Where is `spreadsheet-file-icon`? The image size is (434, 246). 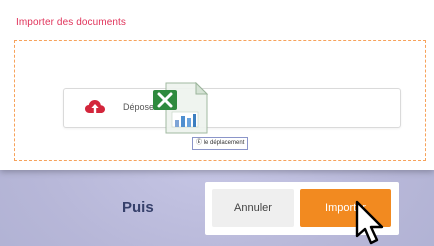 spreadsheet-file-icon is located at coordinates (180, 108).